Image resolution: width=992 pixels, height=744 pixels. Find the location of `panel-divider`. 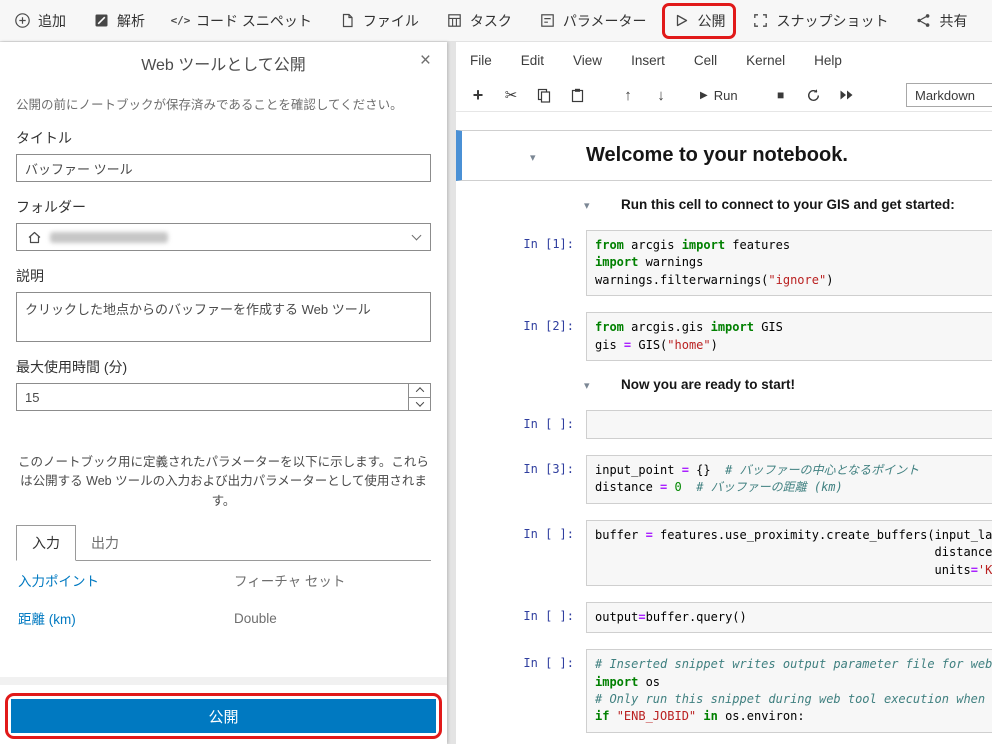

panel-divider is located at coordinates (451, 393).